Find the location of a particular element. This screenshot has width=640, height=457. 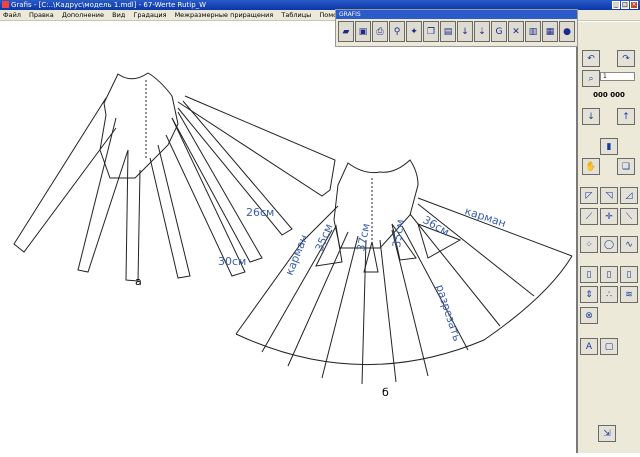

label-b-36: 36см is located at coordinates (436, 225).